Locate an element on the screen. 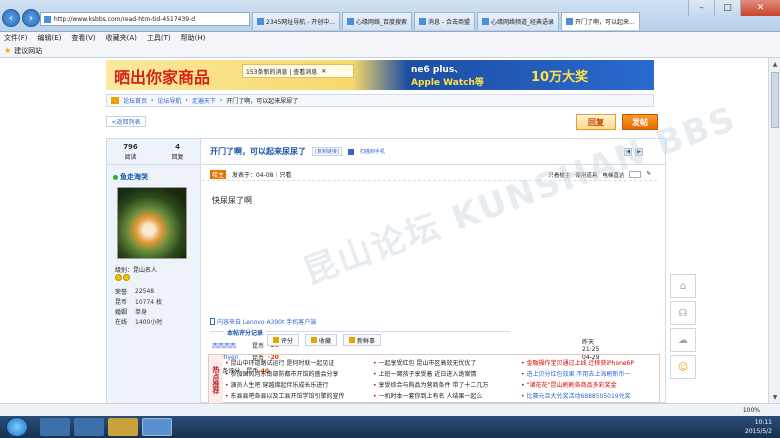 This screenshot has width=780, height=438. system-tray: 10:11 2015/5/2 is located at coordinates (758, 427).